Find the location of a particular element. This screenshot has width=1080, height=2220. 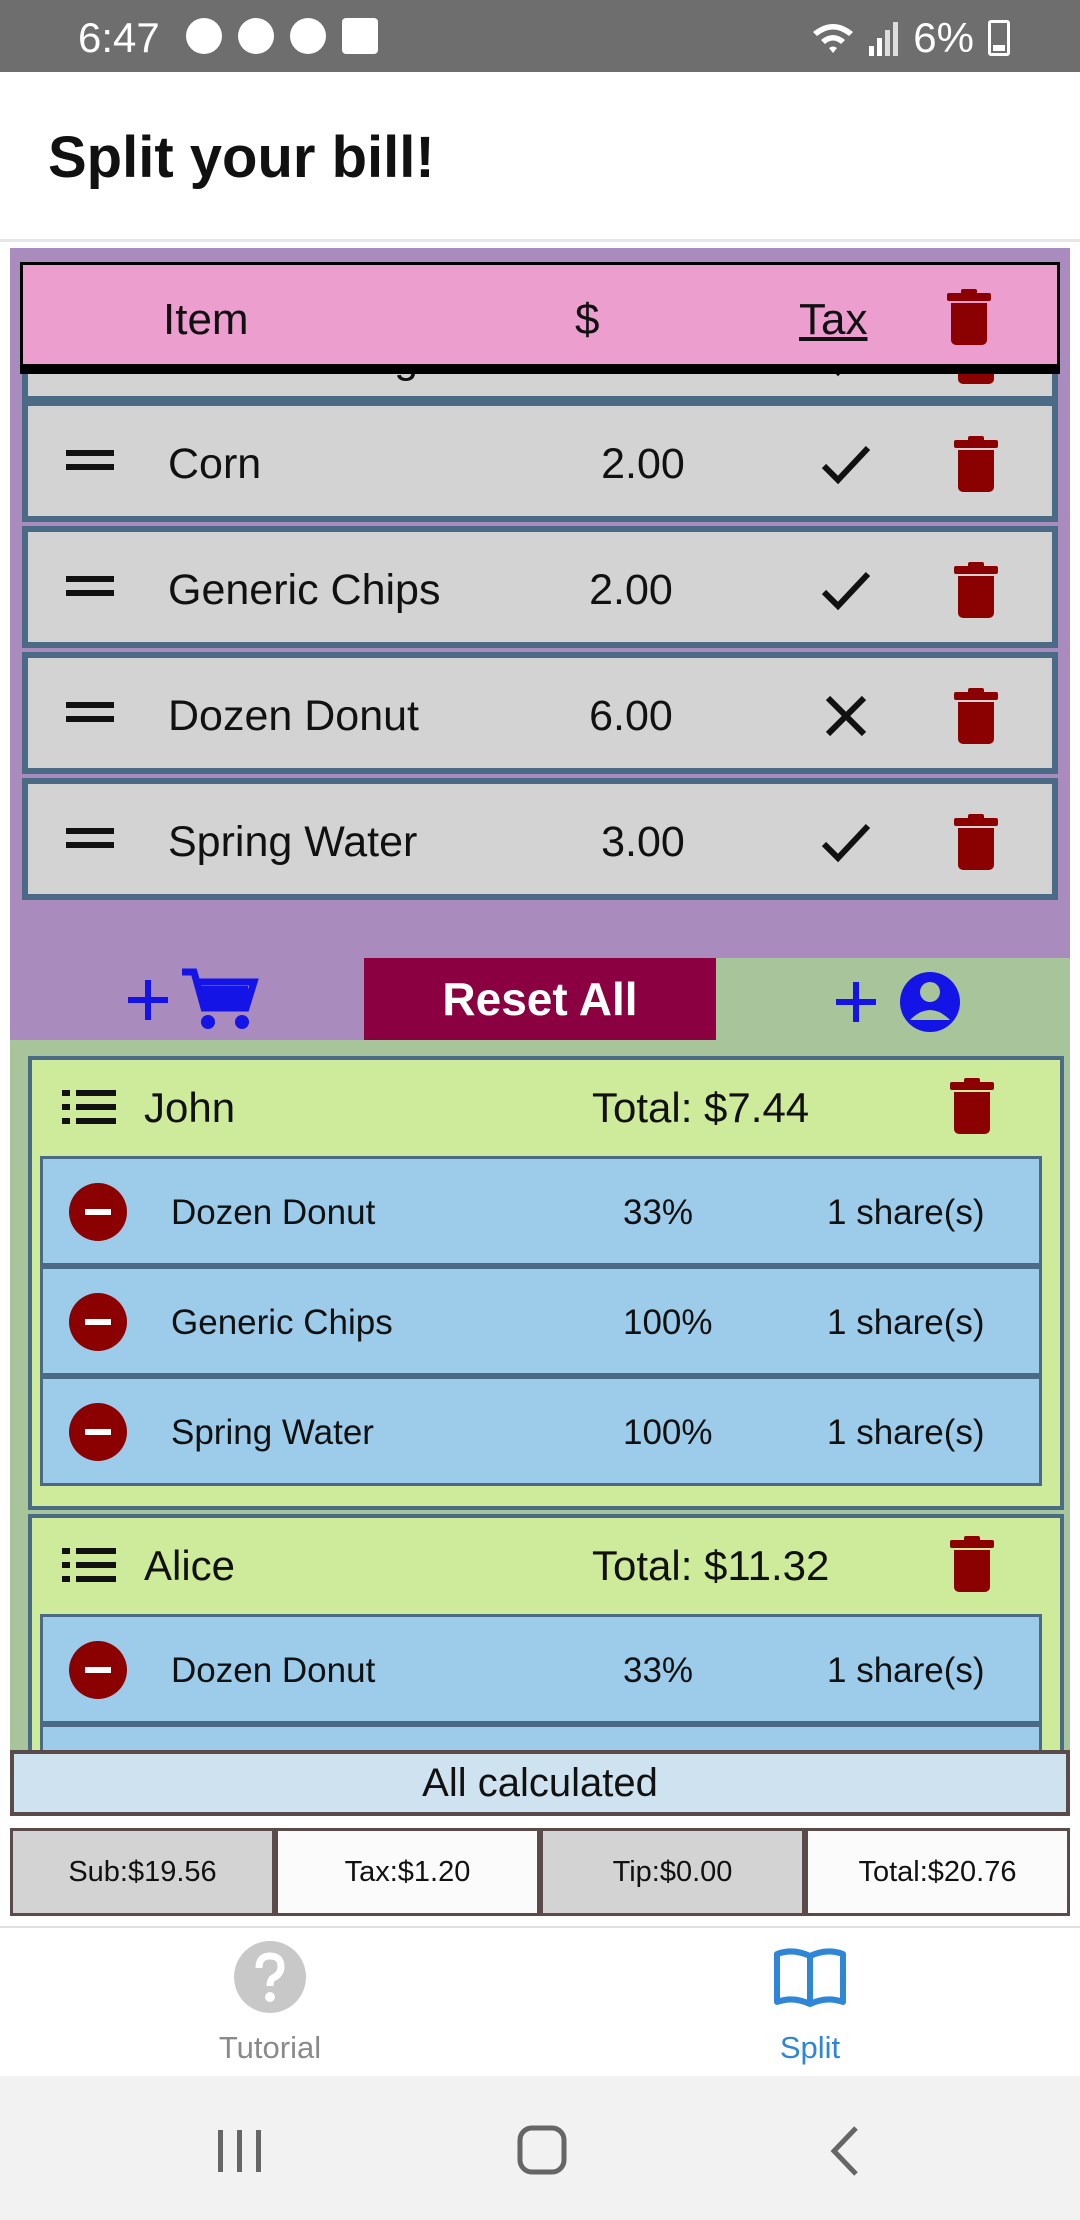

item-row: Corn 2.00 is located at coordinates (540, 461).